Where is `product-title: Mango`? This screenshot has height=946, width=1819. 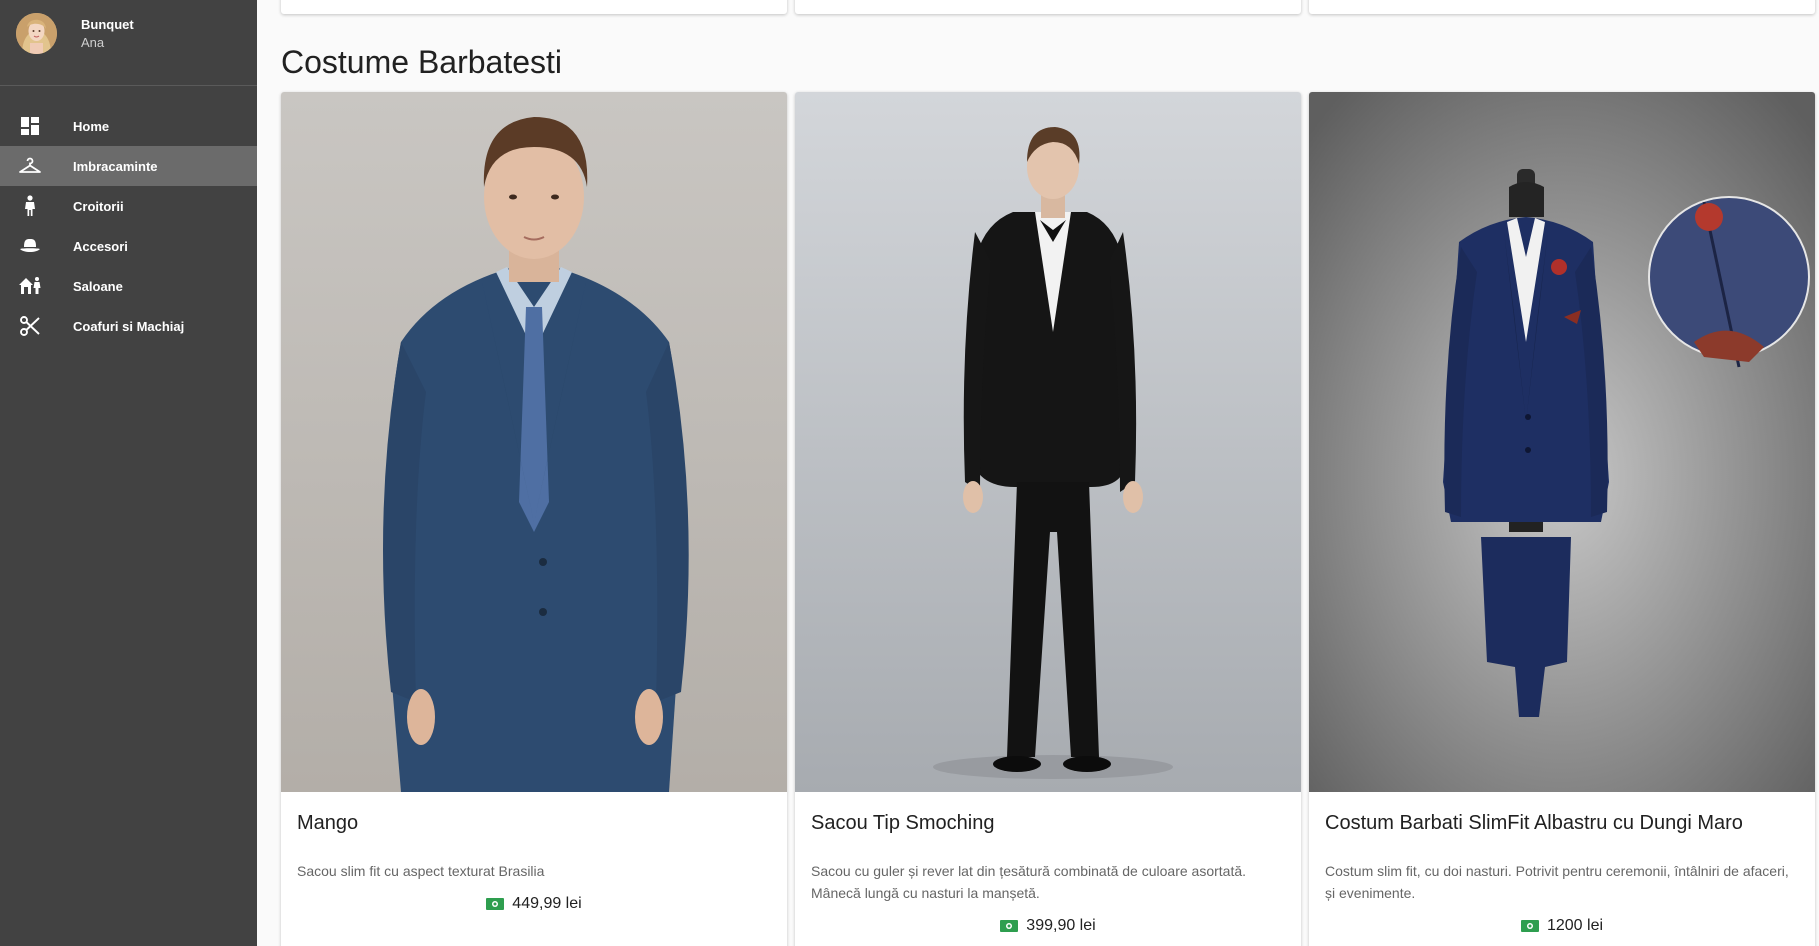
product-title: Mango is located at coordinates (534, 823).